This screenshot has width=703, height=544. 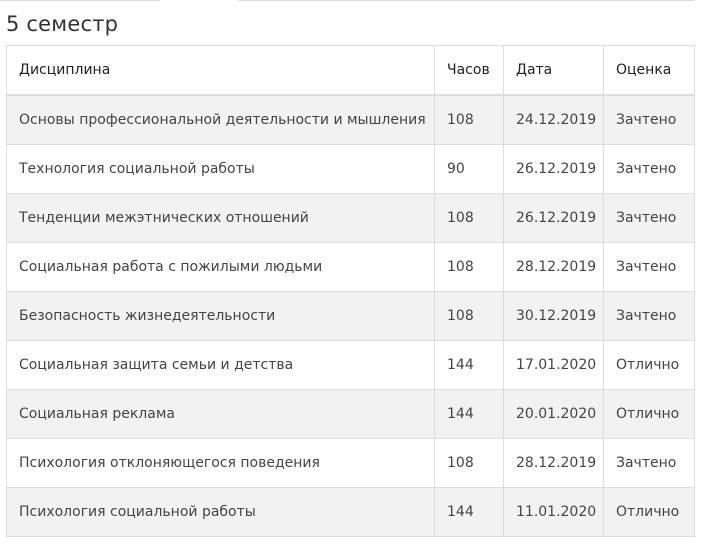 I want to click on tab-divider-left, so click(x=80, y=0).